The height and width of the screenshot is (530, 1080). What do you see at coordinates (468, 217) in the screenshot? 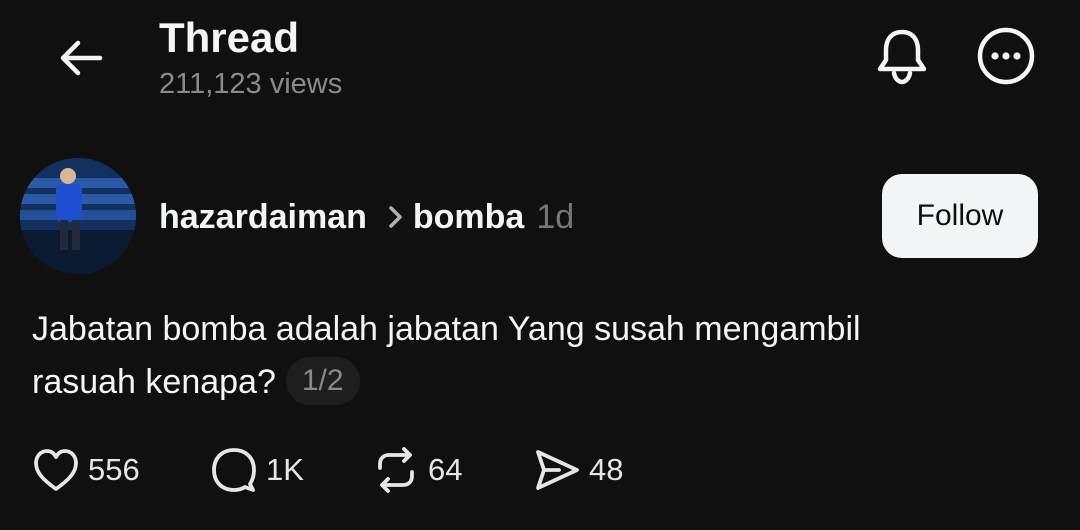
I see `community-name: bomba` at bounding box center [468, 217].